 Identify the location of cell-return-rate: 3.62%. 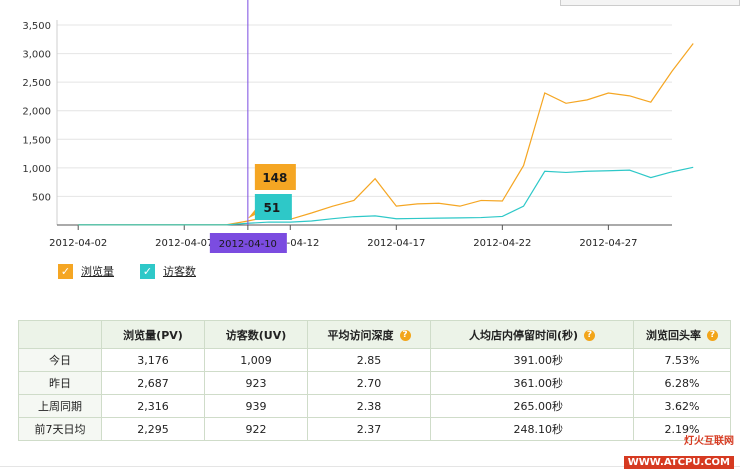
(682, 406).